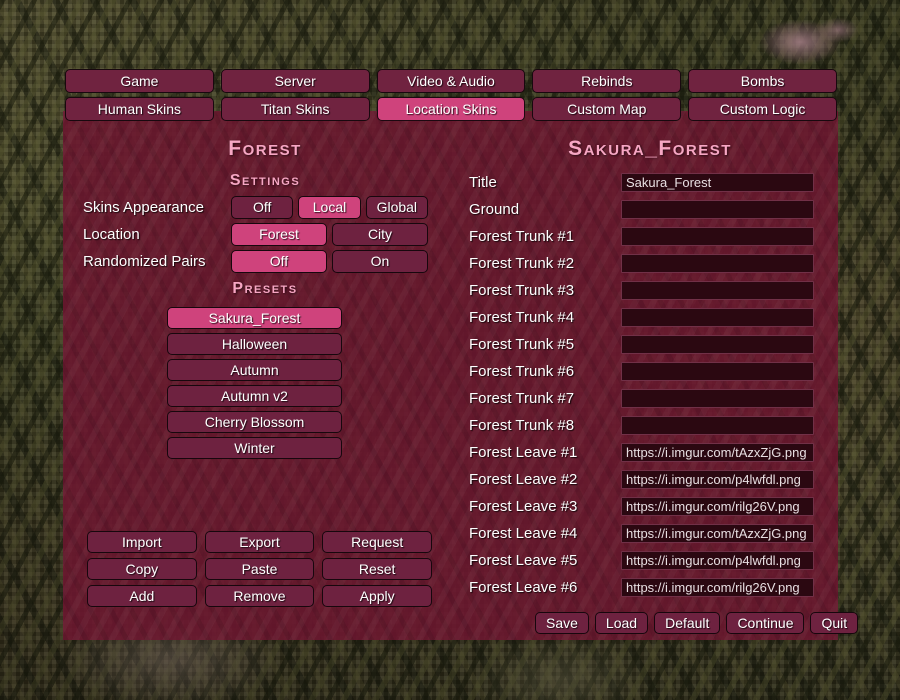  I want to click on field-label-forest-trunk-6: Forest Trunk #6, so click(522, 371).